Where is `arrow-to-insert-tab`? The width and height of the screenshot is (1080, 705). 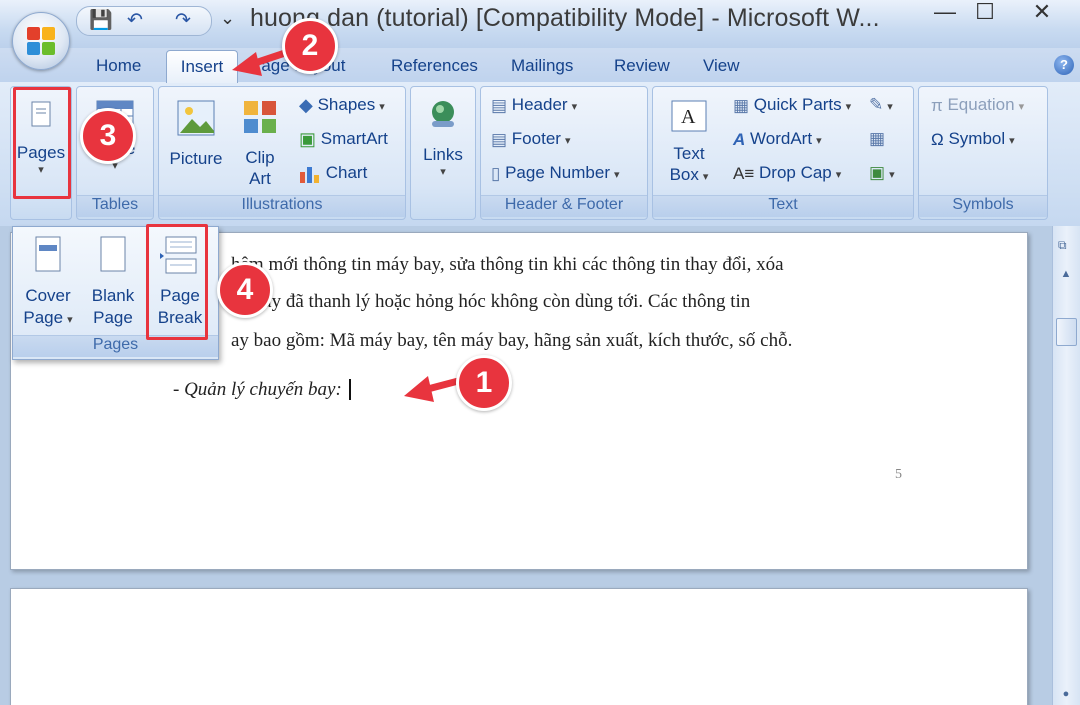 arrow-to-insert-tab is located at coordinates (262, 62).